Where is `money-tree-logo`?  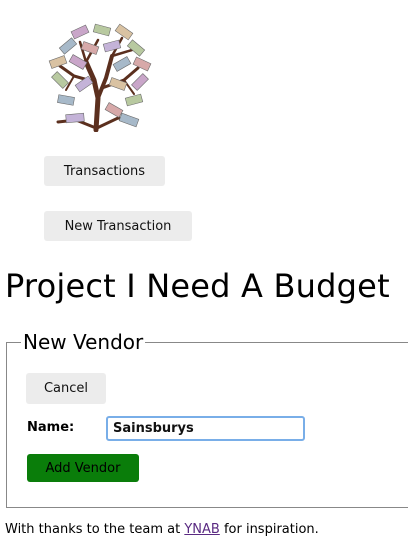 money-tree-logo is located at coordinates (100, 76).